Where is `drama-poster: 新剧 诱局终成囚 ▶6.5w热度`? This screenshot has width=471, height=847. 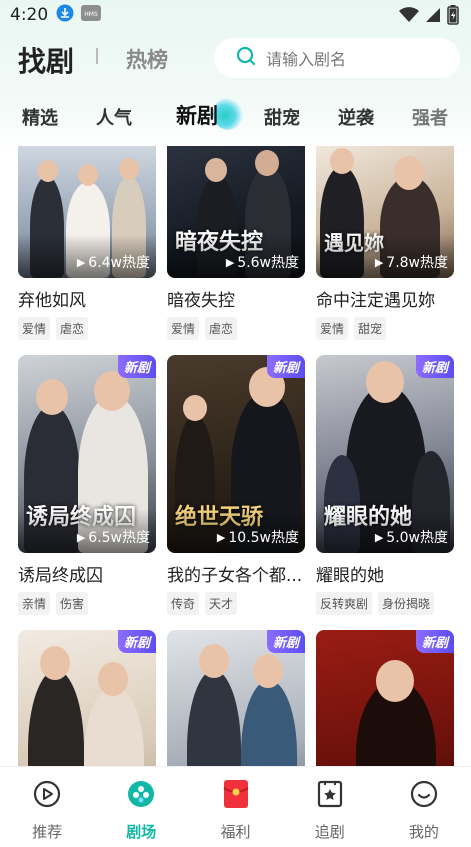
drama-poster: 新剧 诱局终成囚 ▶6.5w热度 is located at coordinates (87, 454).